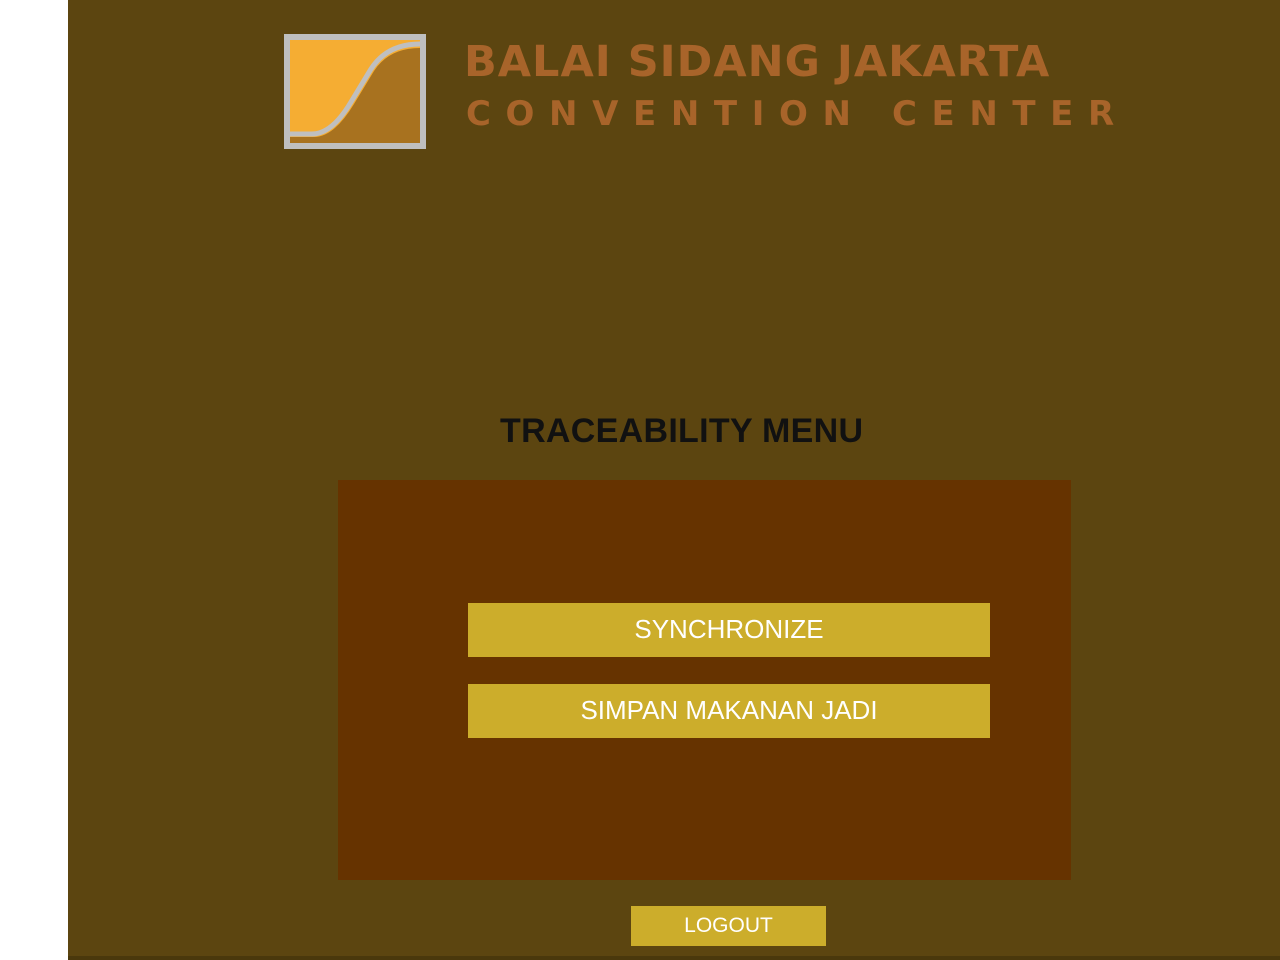 Image resolution: width=1280 pixels, height=960 pixels. I want to click on brand-subtitle: CONVENTION CENTER, so click(797, 114).